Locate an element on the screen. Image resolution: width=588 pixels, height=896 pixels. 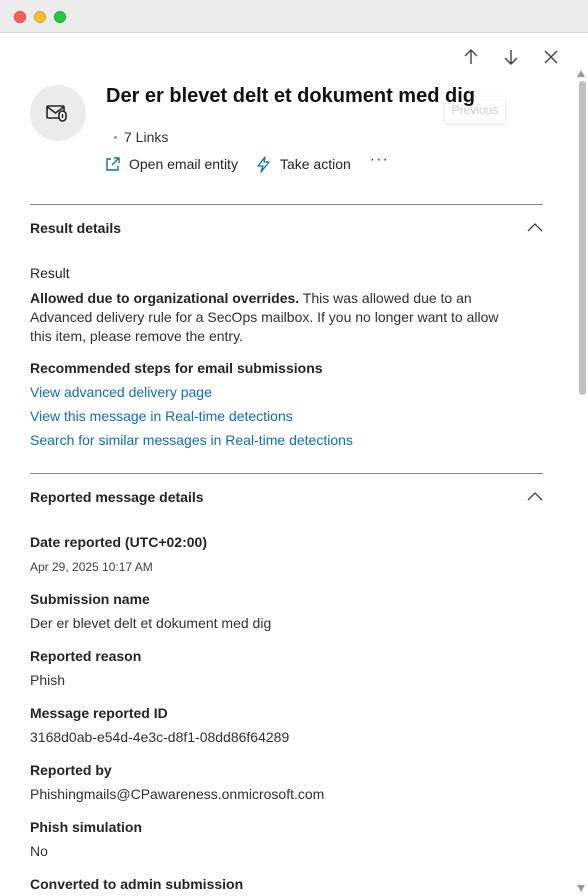
header-actions: Open email entity Take action ··· is located at coordinates (246, 162).